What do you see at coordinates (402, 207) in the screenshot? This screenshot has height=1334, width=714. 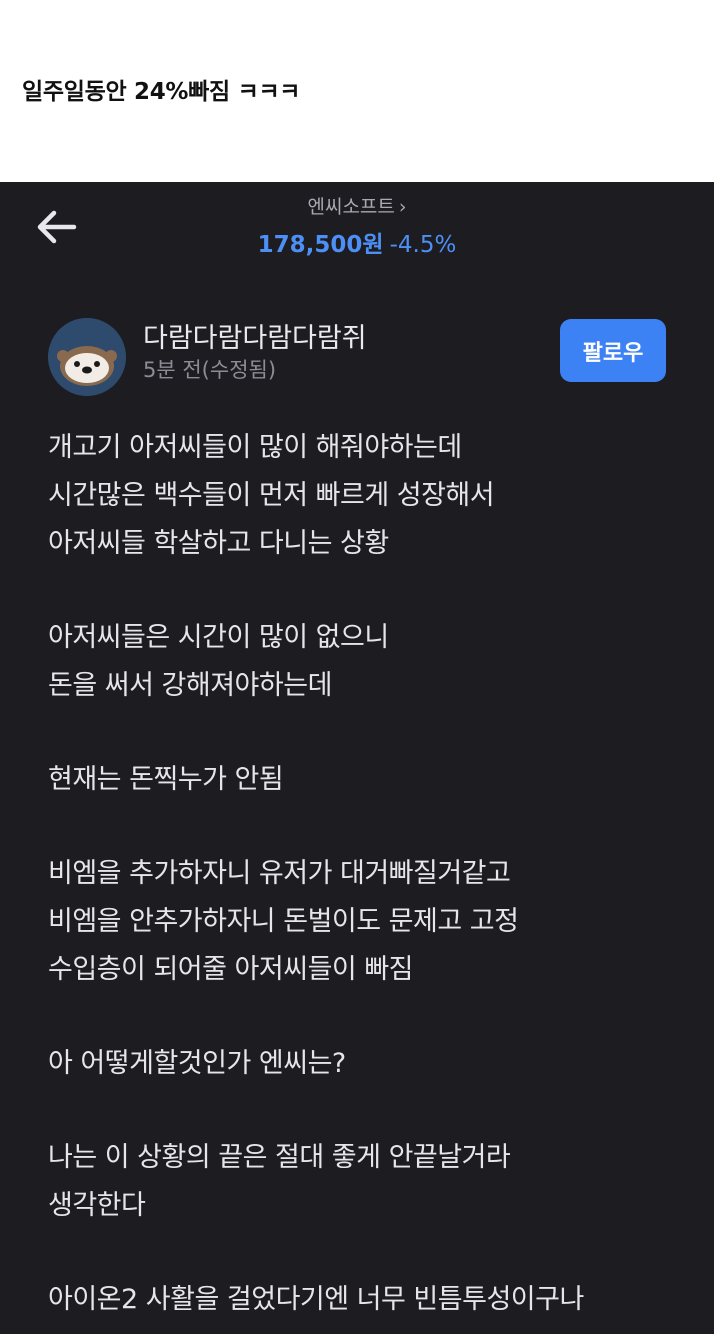 I see `chevron-right-icon: ›` at bounding box center [402, 207].